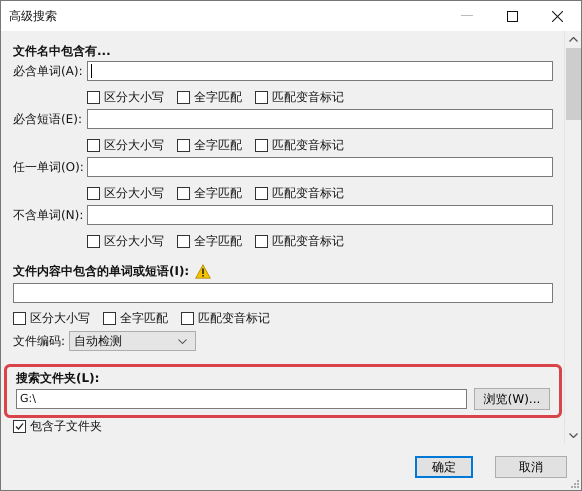  Describe the element at coordinates (58, 378) in the screenshot. I see `section-heading: 搜索文件夹(L):` at that location.